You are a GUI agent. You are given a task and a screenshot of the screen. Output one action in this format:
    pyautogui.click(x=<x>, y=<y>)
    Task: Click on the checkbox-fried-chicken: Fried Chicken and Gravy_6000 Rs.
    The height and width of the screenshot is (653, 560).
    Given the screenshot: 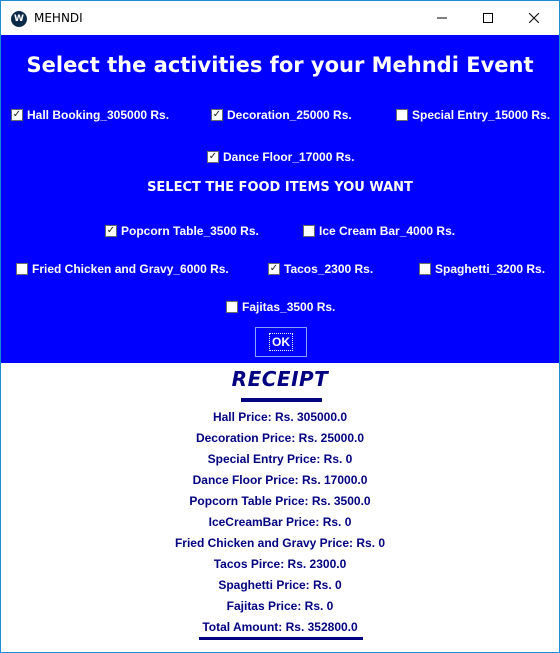 What is the action you would take?
    pyautogui.click(x=122, y=269)
    